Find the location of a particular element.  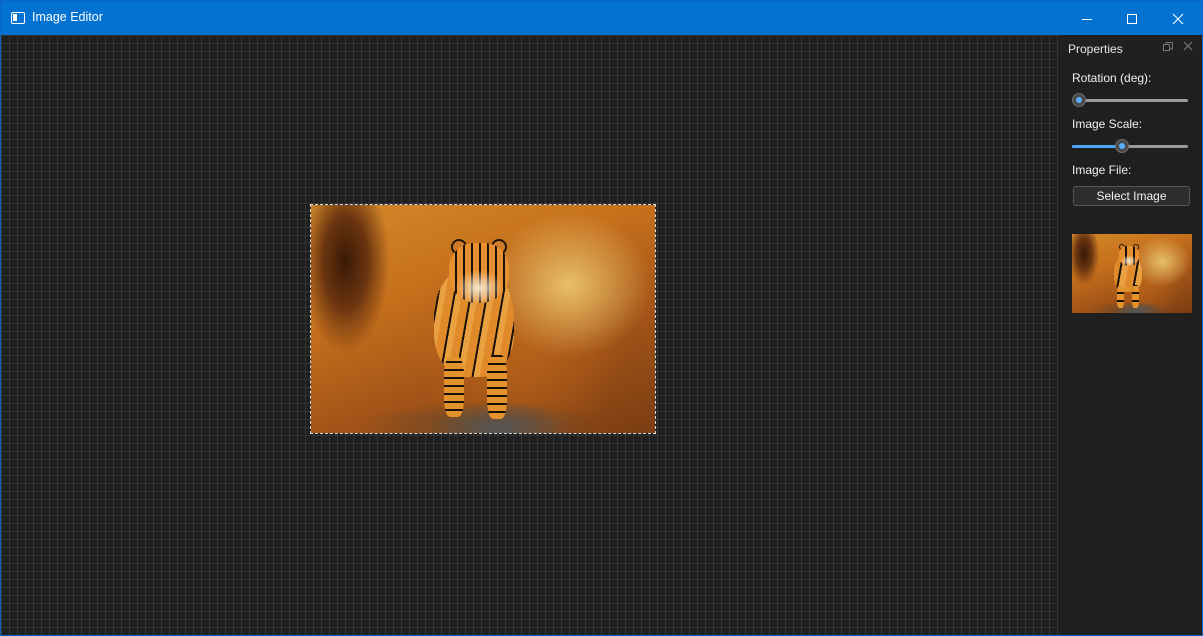

properties-header: Properties is located at coordinates (1130, 47).